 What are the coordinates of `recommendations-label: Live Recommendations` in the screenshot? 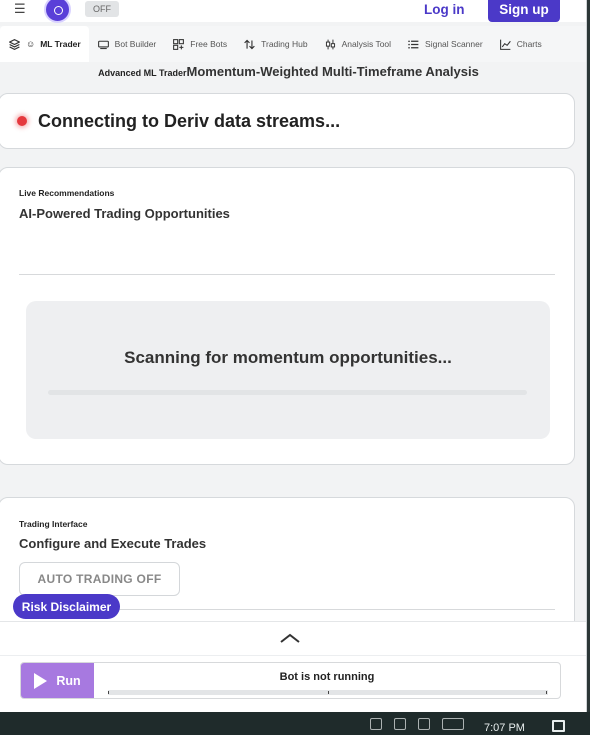 It's located at (67, 193).